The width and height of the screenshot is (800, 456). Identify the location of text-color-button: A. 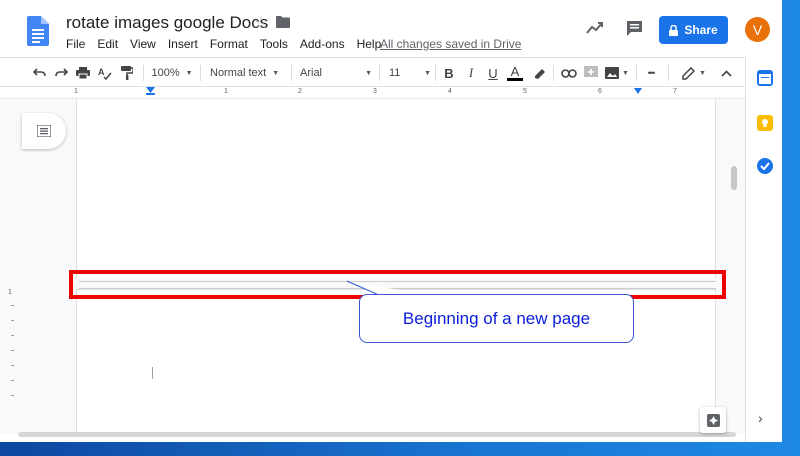
(515, 73).